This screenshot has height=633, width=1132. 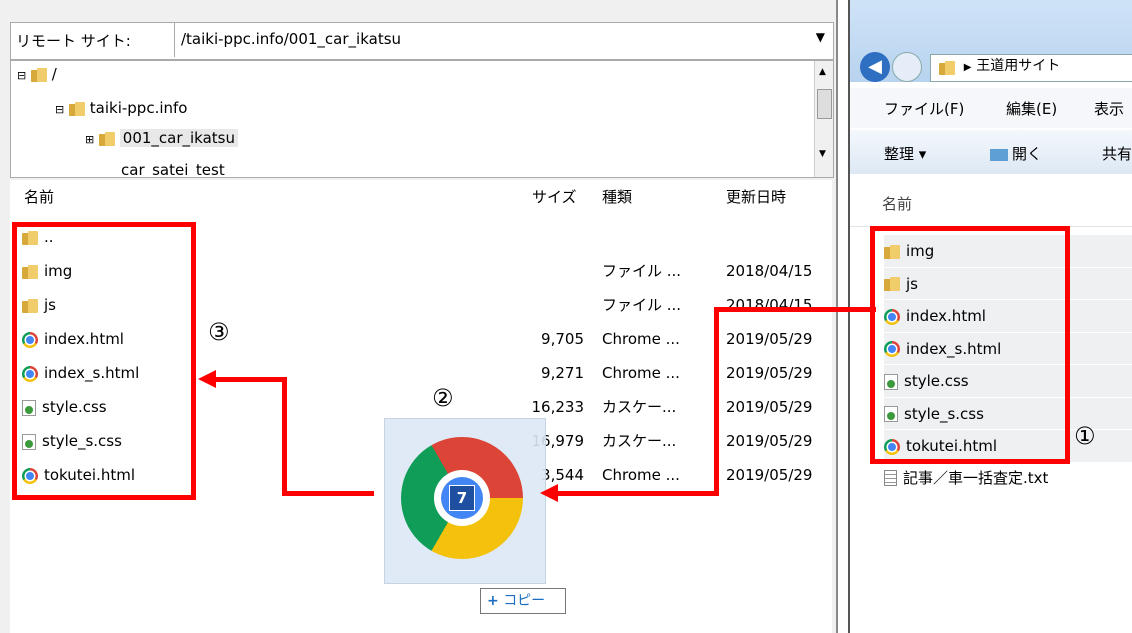 I want to click on command-bar: 整理 ▾ 開く 共有, so click(x=991, y=152).